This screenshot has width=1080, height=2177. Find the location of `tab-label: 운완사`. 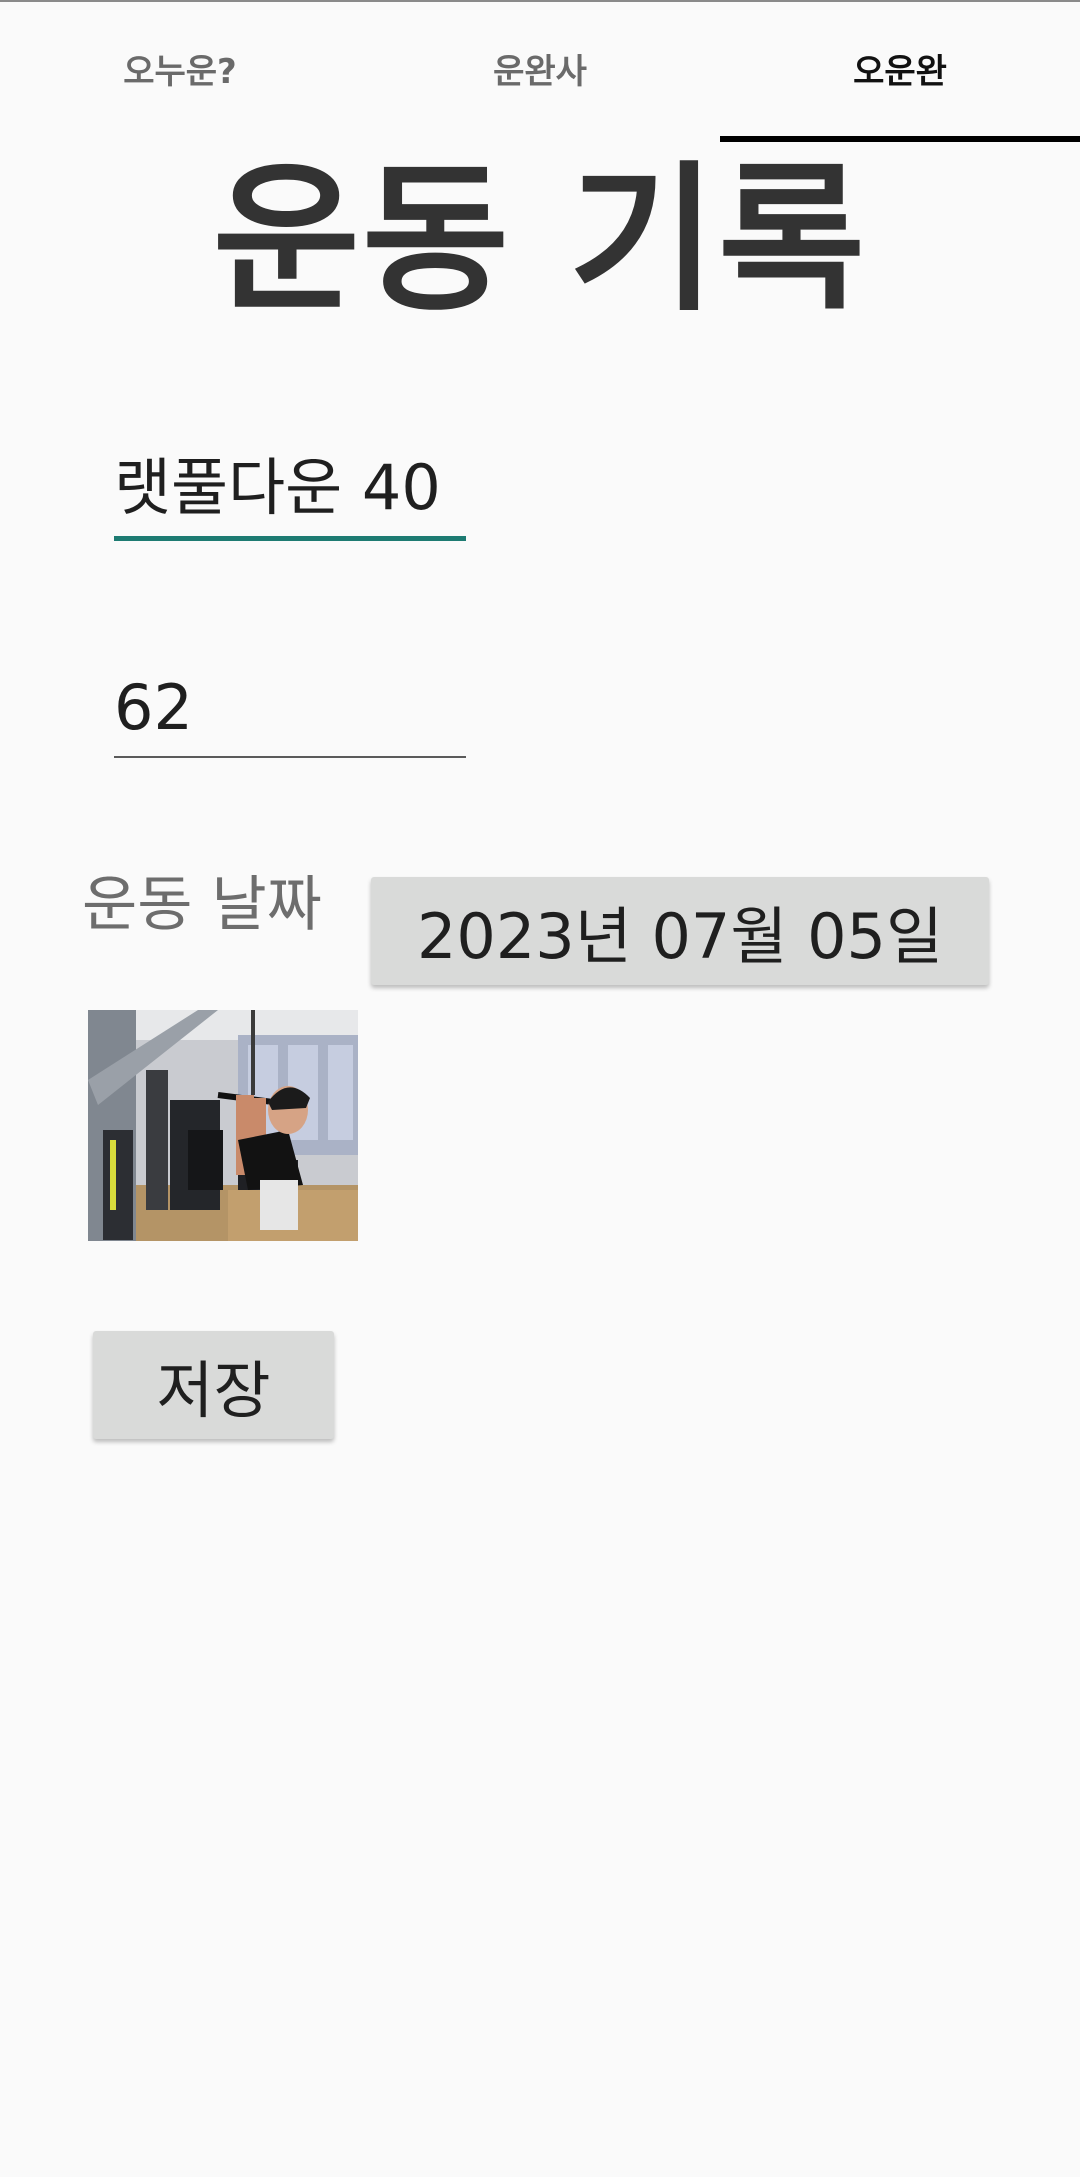

tab-label: 운완사 is located at coordinates (540, 71).